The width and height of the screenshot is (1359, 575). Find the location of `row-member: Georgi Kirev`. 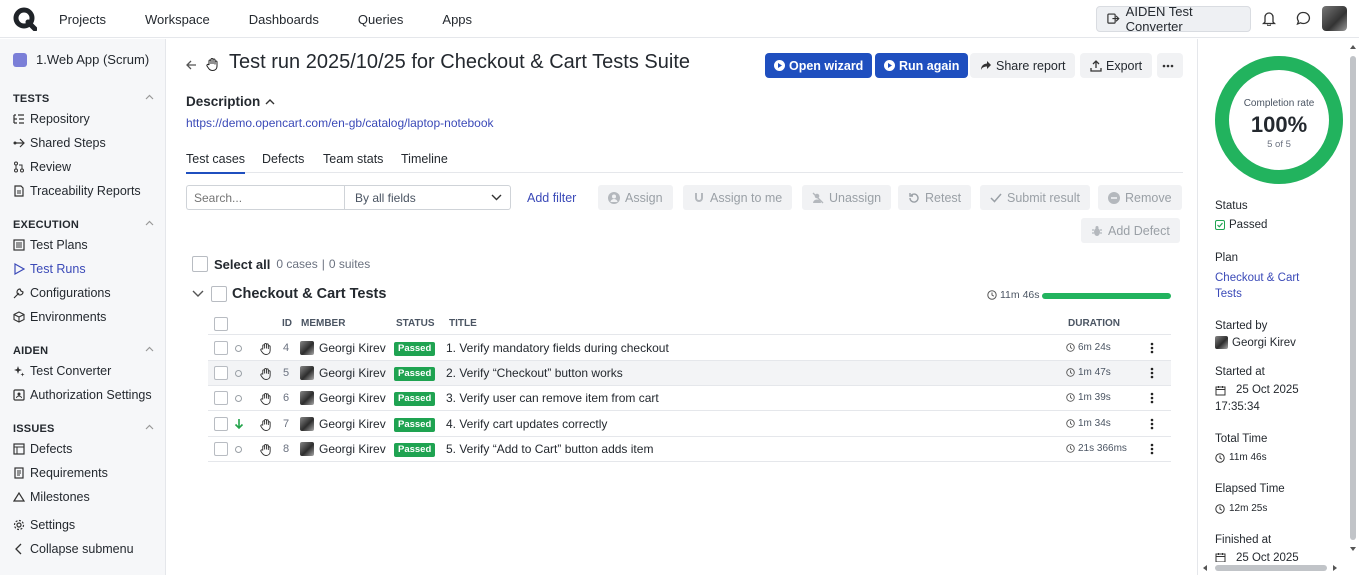

row-member: Georgi Kirev is located at coordinates (352, 398).